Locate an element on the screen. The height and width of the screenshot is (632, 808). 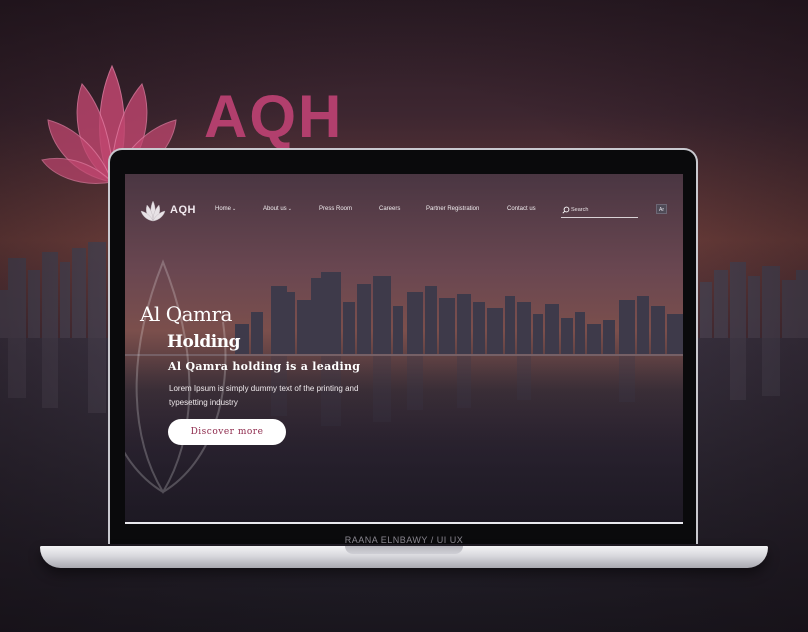
nav-item-label: Careers is located at coordinates (390, 209).